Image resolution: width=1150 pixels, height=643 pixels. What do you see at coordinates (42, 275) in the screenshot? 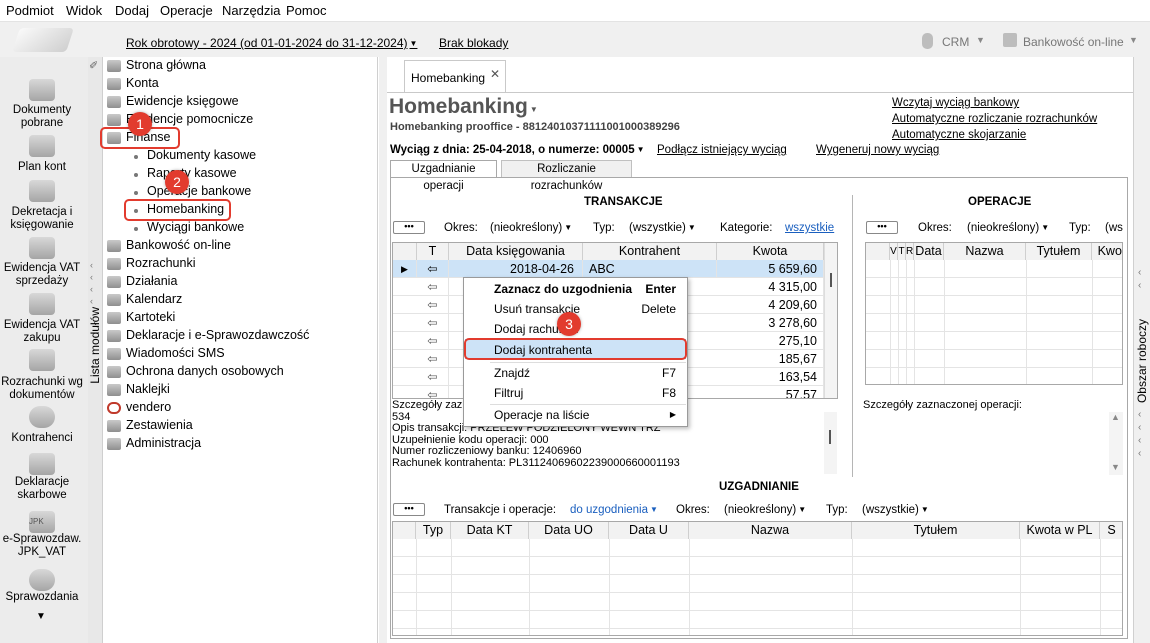
I see `shortcut-vat-sprzedazy: Ewidencja VAT sprzedaży` at bounding box center [42, 275].